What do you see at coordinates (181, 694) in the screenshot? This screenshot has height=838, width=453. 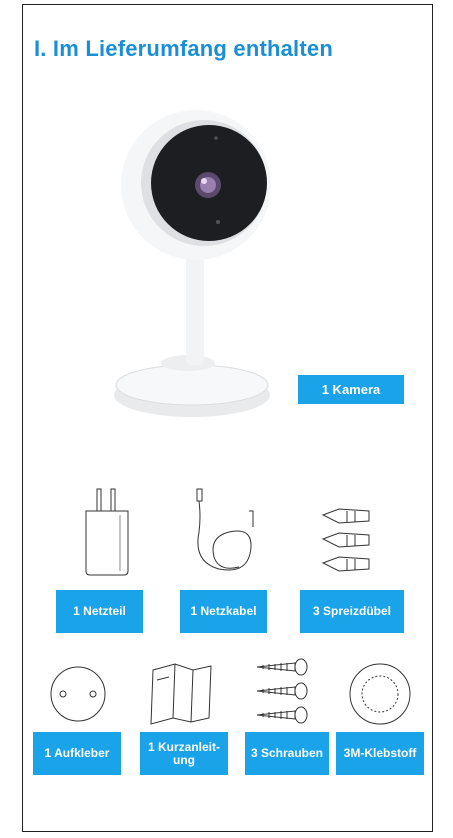 I see `quick-guide-image` at bounding box center [181, 694].